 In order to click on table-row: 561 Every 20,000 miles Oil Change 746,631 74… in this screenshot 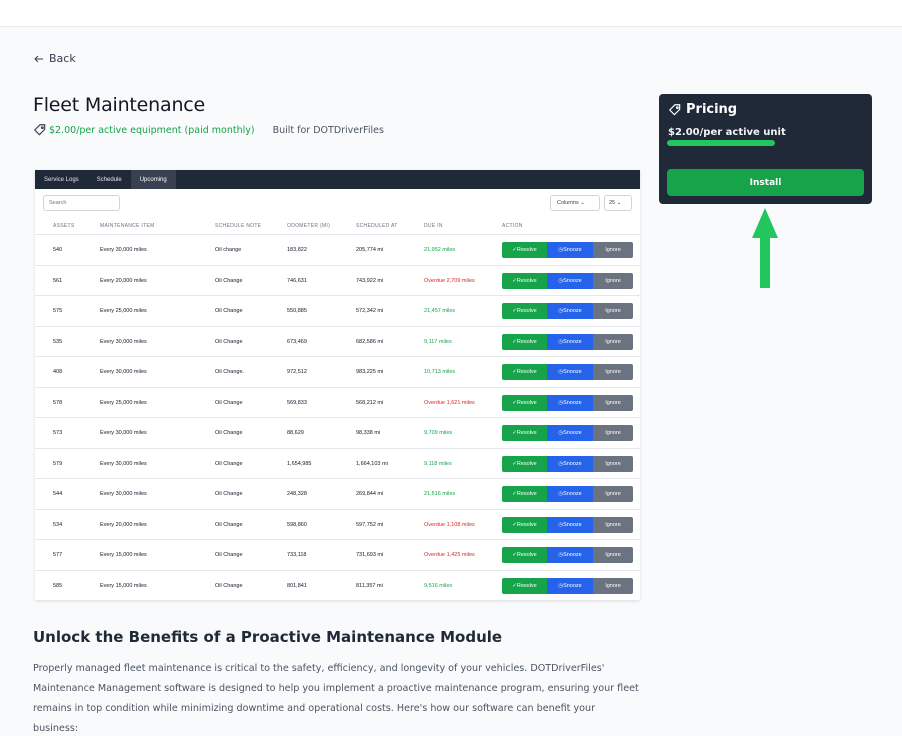, I will do `click(337, 280)`.